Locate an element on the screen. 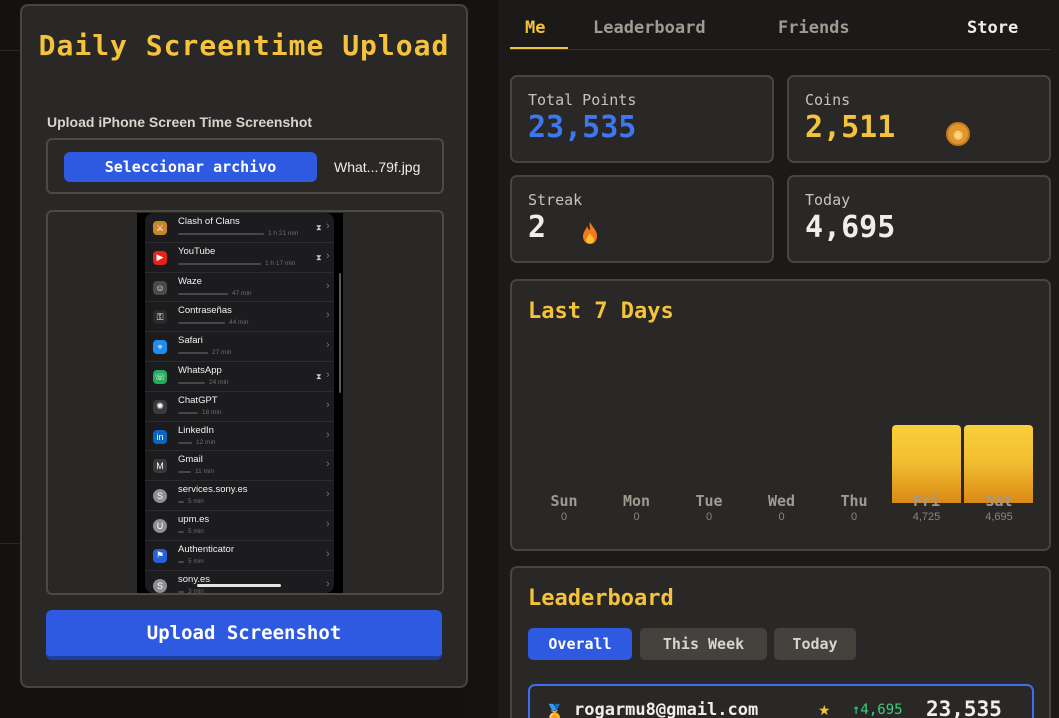 This screenshot has height=718, width=1059. app-name: Safari is located at coordinates (190, 341).